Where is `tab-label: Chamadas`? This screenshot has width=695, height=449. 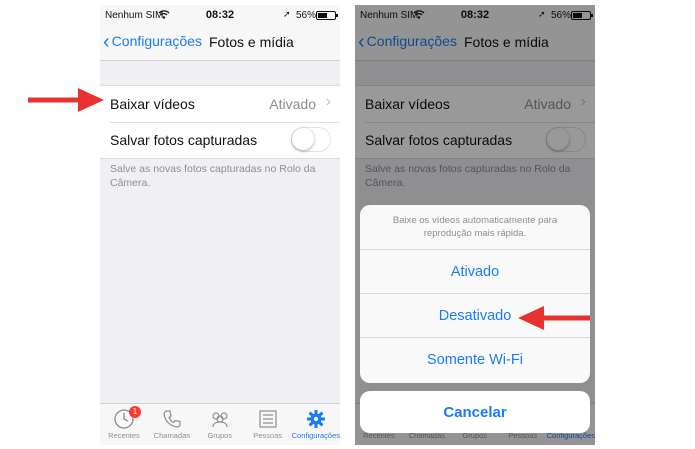
tab-label: Chamadas is located at coordinates (171, 435).